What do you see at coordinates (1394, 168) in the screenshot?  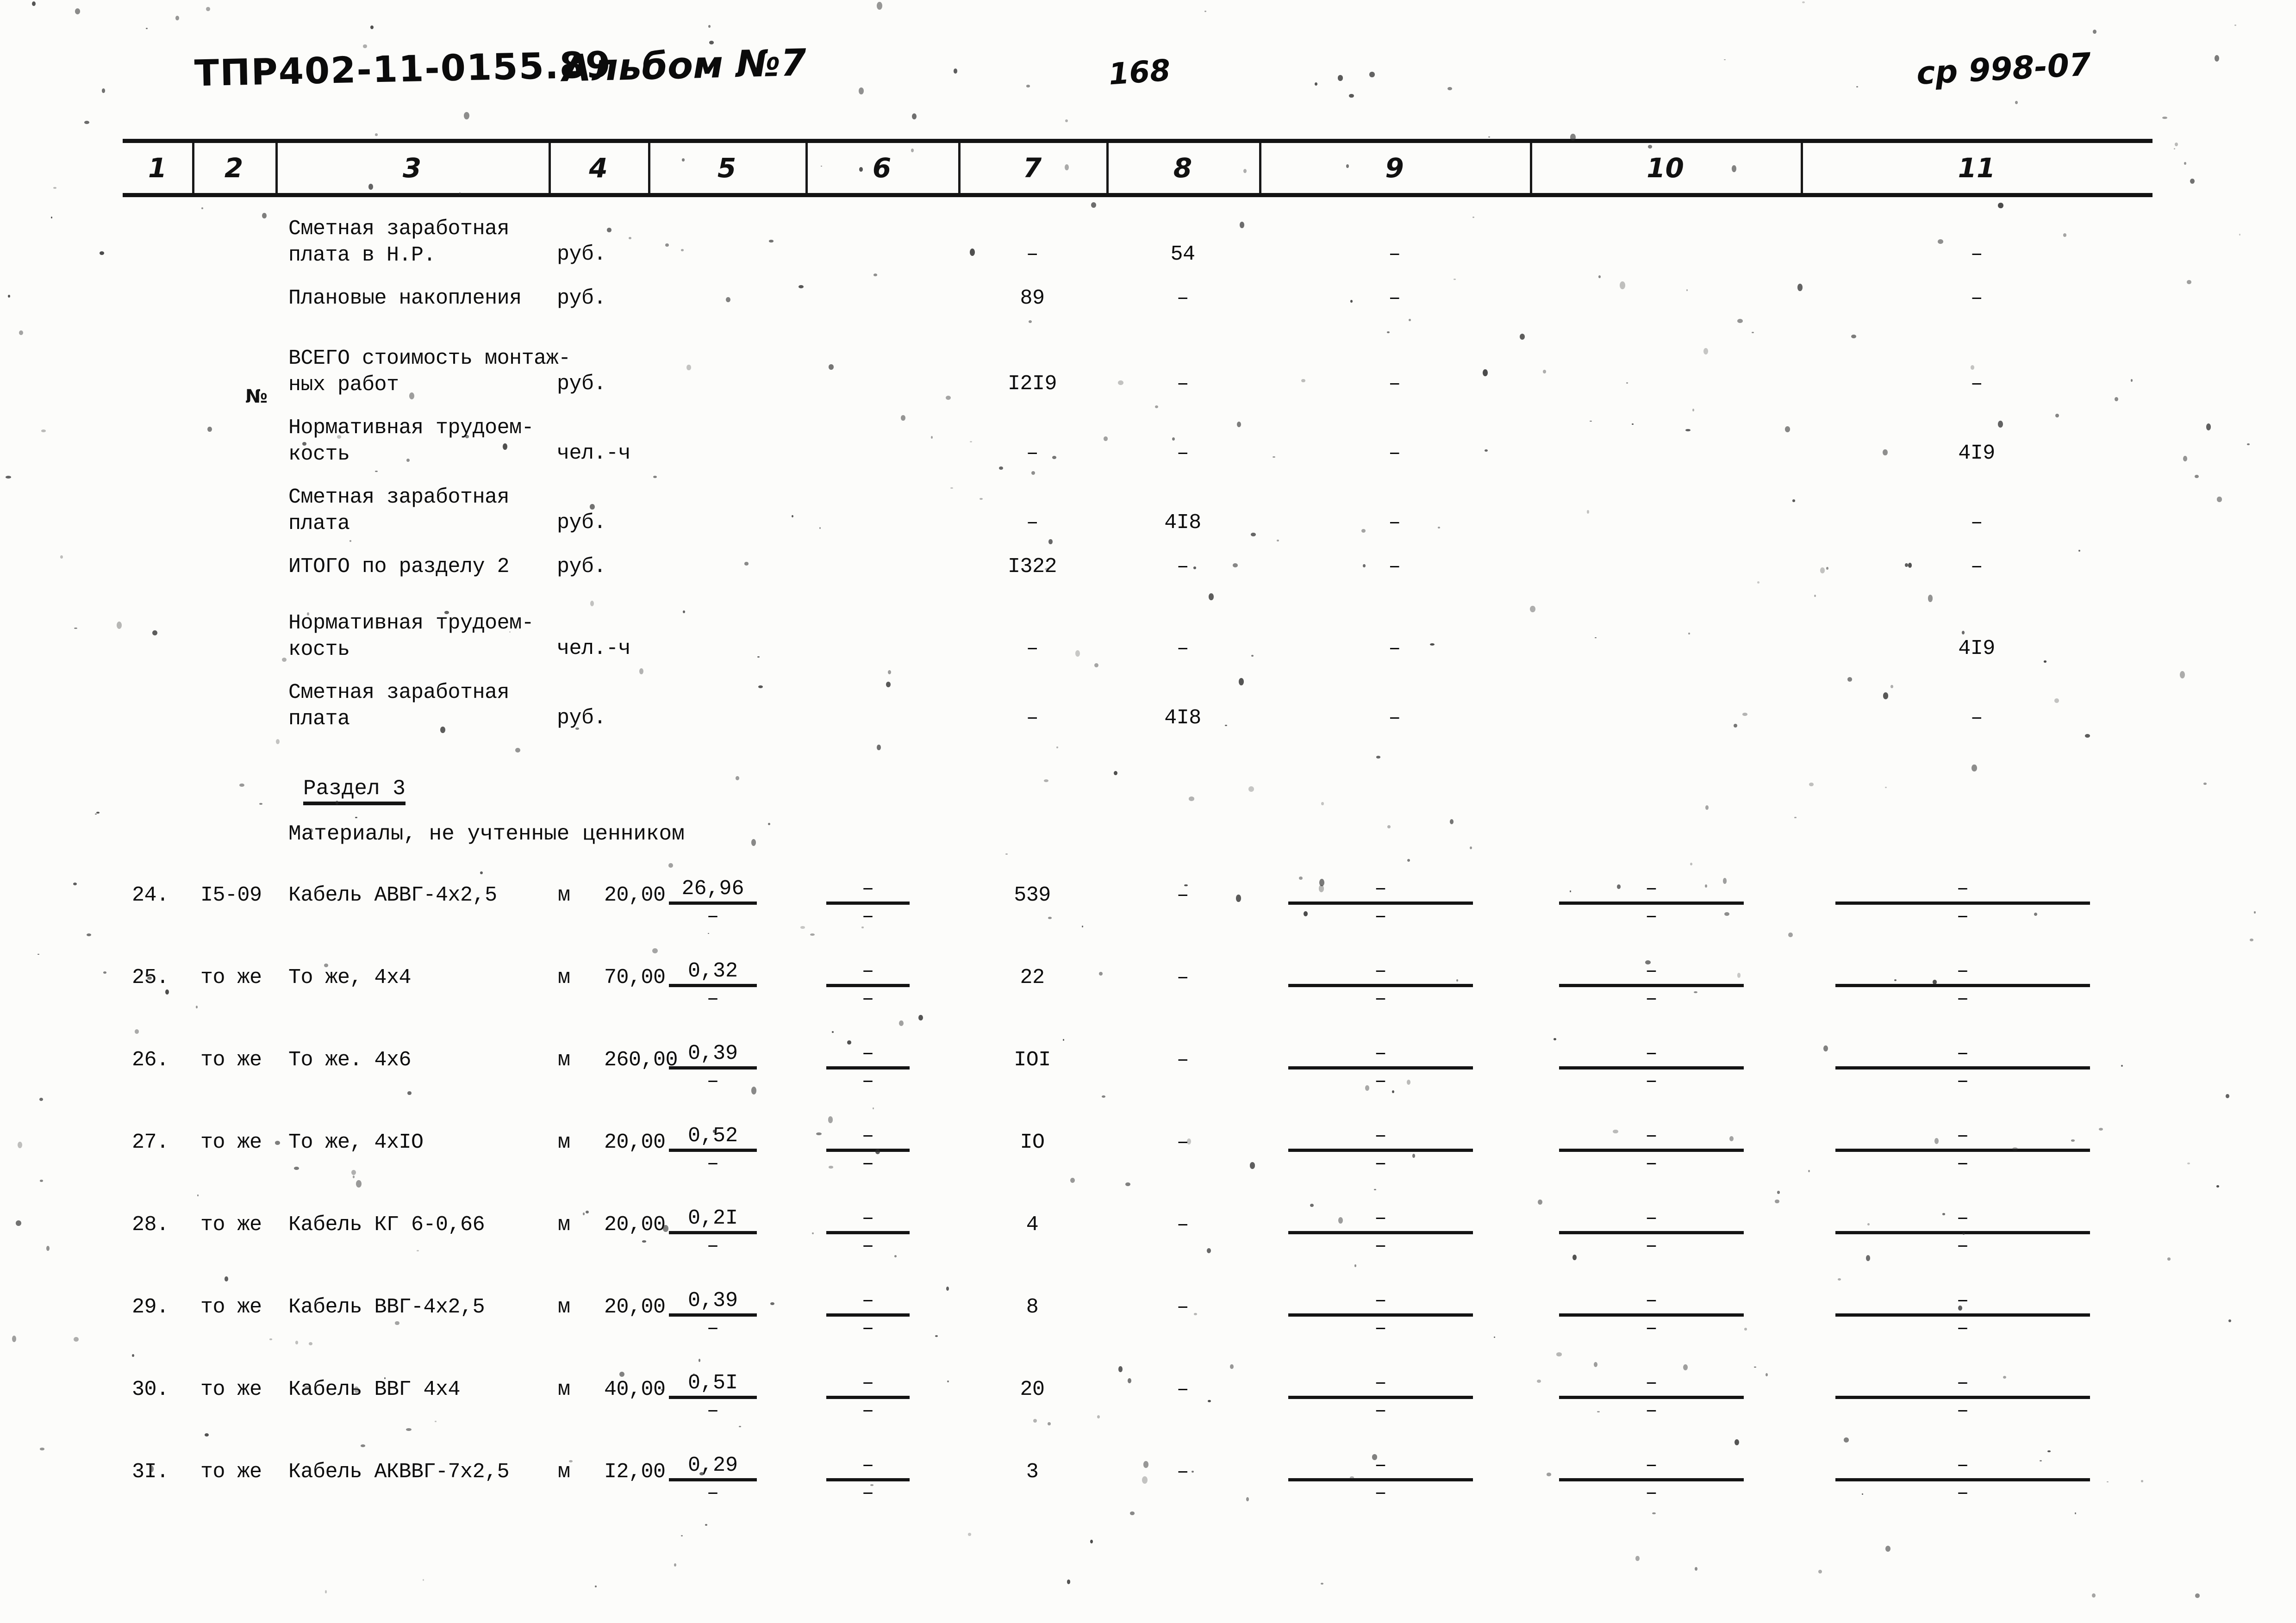 I see `column-number-9: 9` at bounding box center [1394, 168].